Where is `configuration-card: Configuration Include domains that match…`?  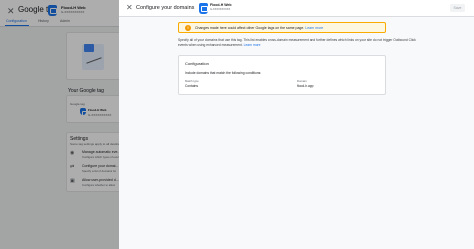
configuration-card: Configuration Include domains that match… is located at coordinates (282, 75).